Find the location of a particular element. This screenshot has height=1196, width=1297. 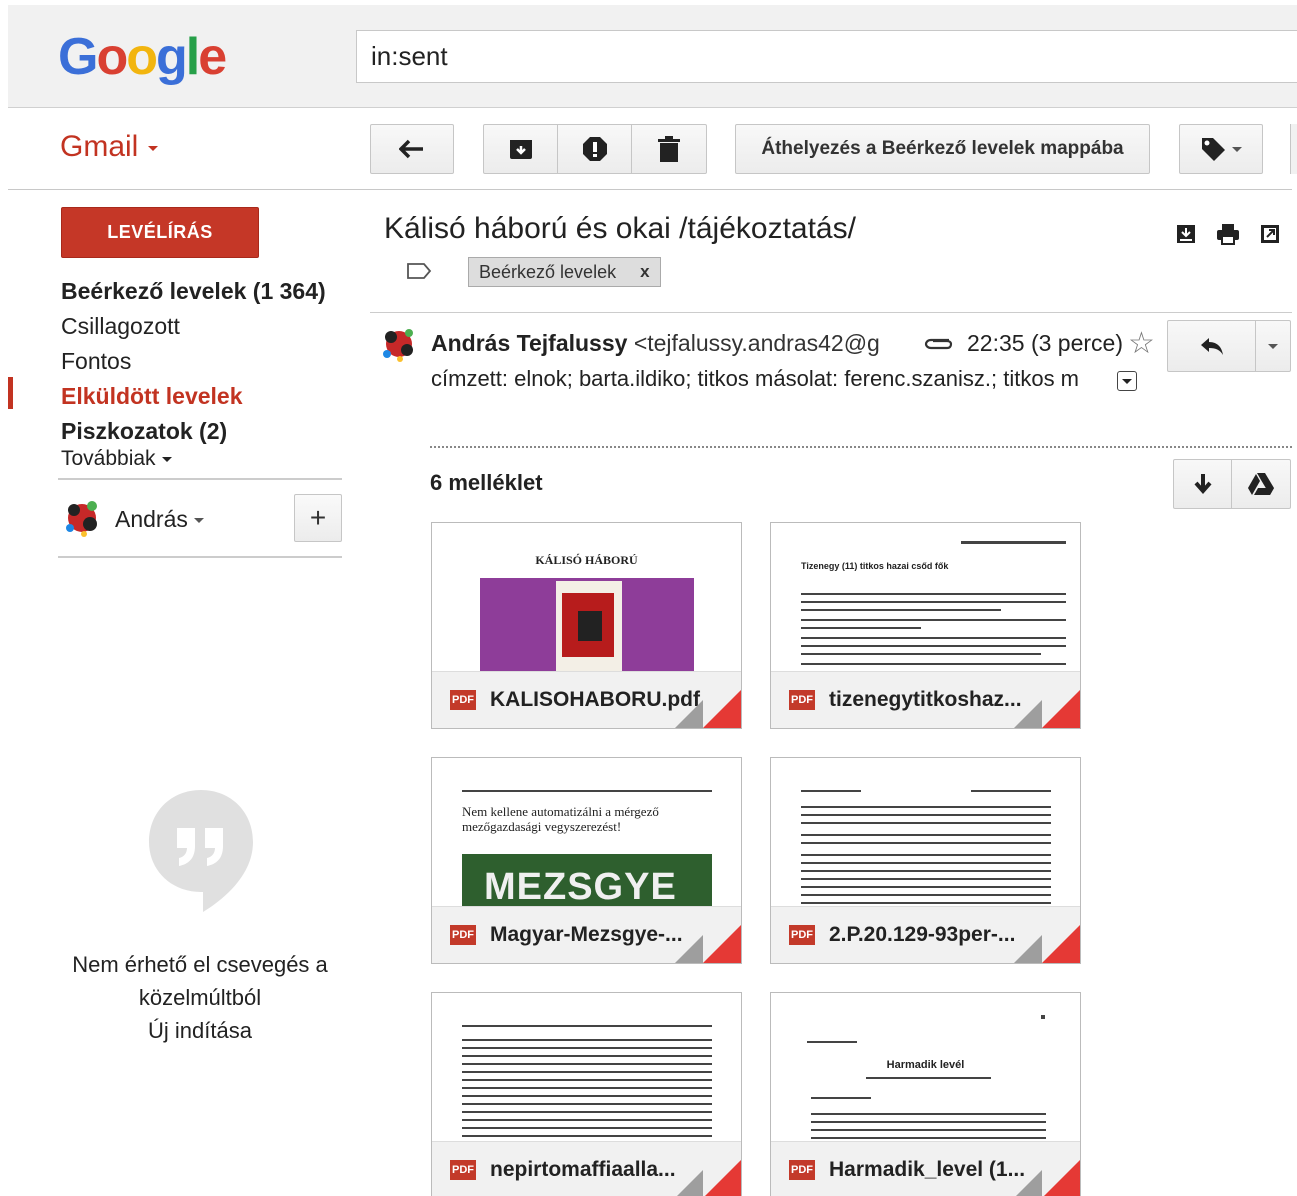

attachment-card: KÁLISÓ HÁBORÚ PDF KALISOHABORU.pdf is located at coordinates (586, 625).